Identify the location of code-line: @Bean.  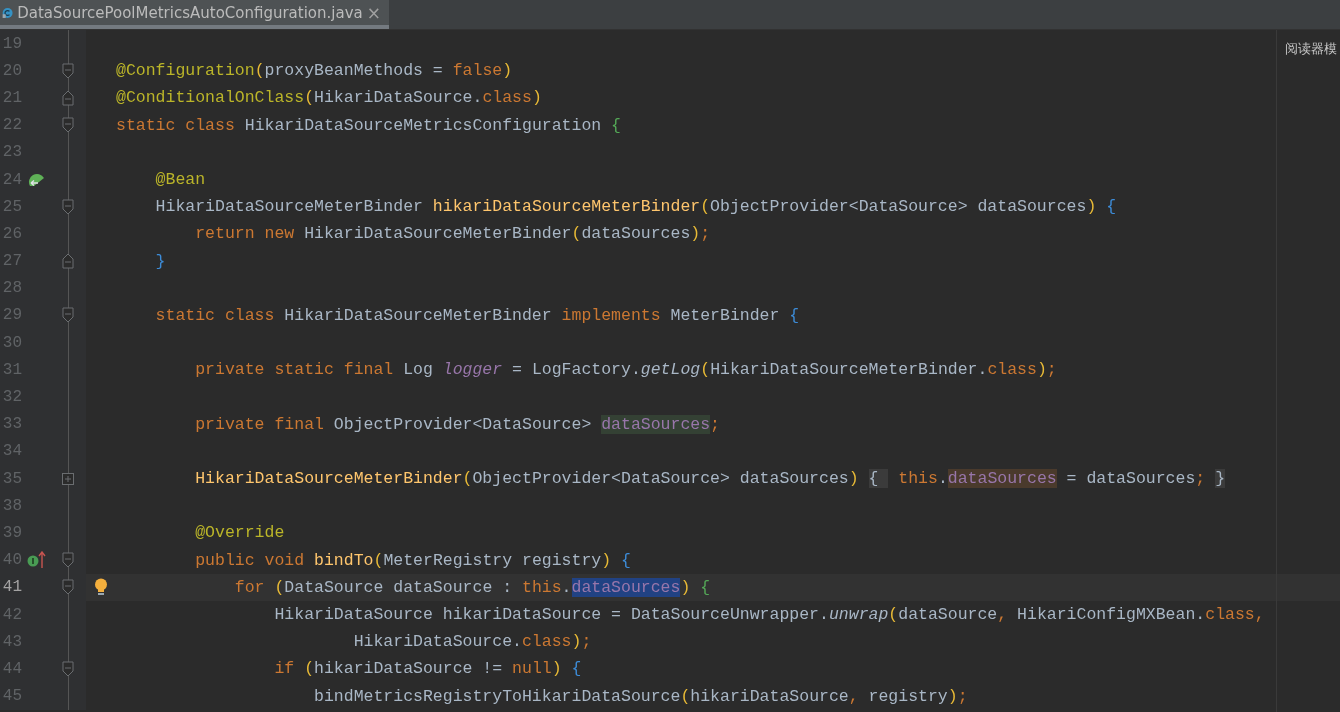
(180, 180).